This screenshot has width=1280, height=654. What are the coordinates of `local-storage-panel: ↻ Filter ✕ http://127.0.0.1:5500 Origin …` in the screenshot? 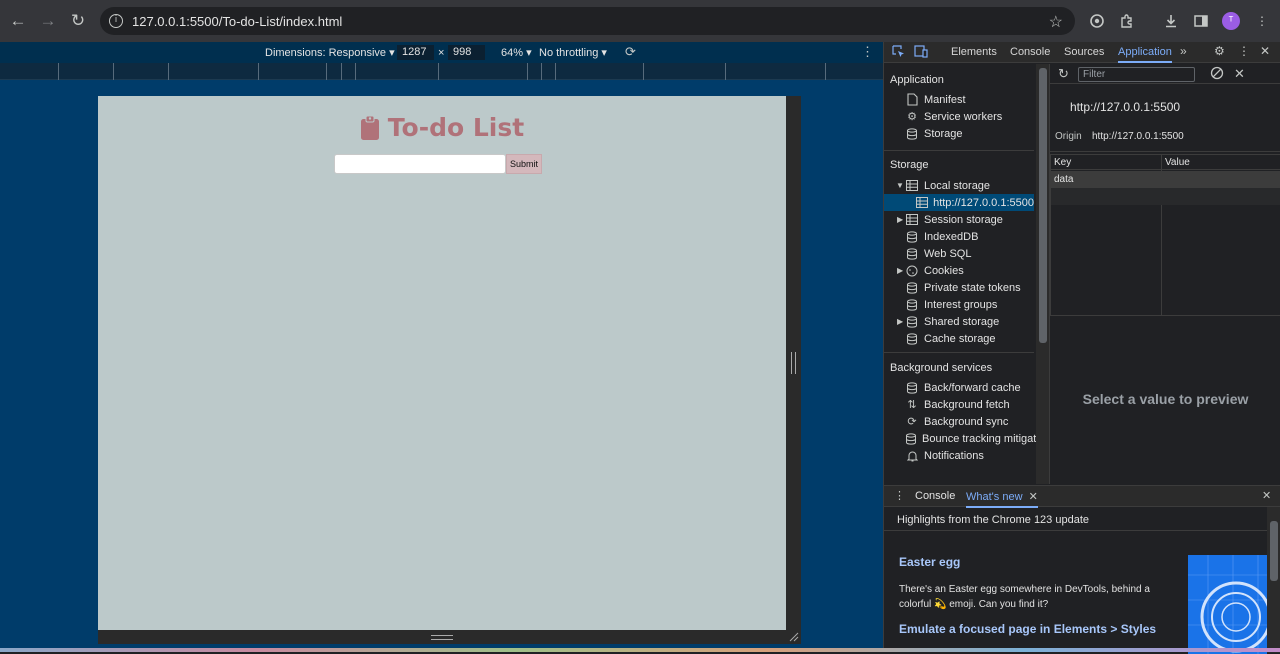 It's located at (1165, 274).